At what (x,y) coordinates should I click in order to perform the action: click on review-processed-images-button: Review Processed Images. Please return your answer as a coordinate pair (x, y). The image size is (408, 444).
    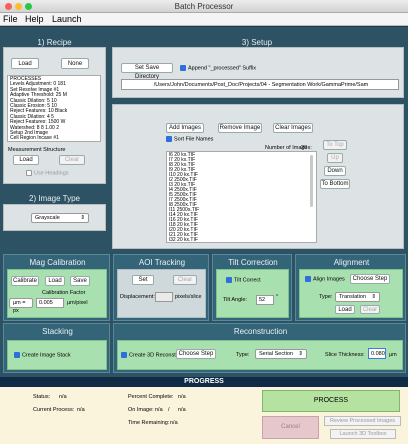
    Looking at the image, I should click on (362, 421).